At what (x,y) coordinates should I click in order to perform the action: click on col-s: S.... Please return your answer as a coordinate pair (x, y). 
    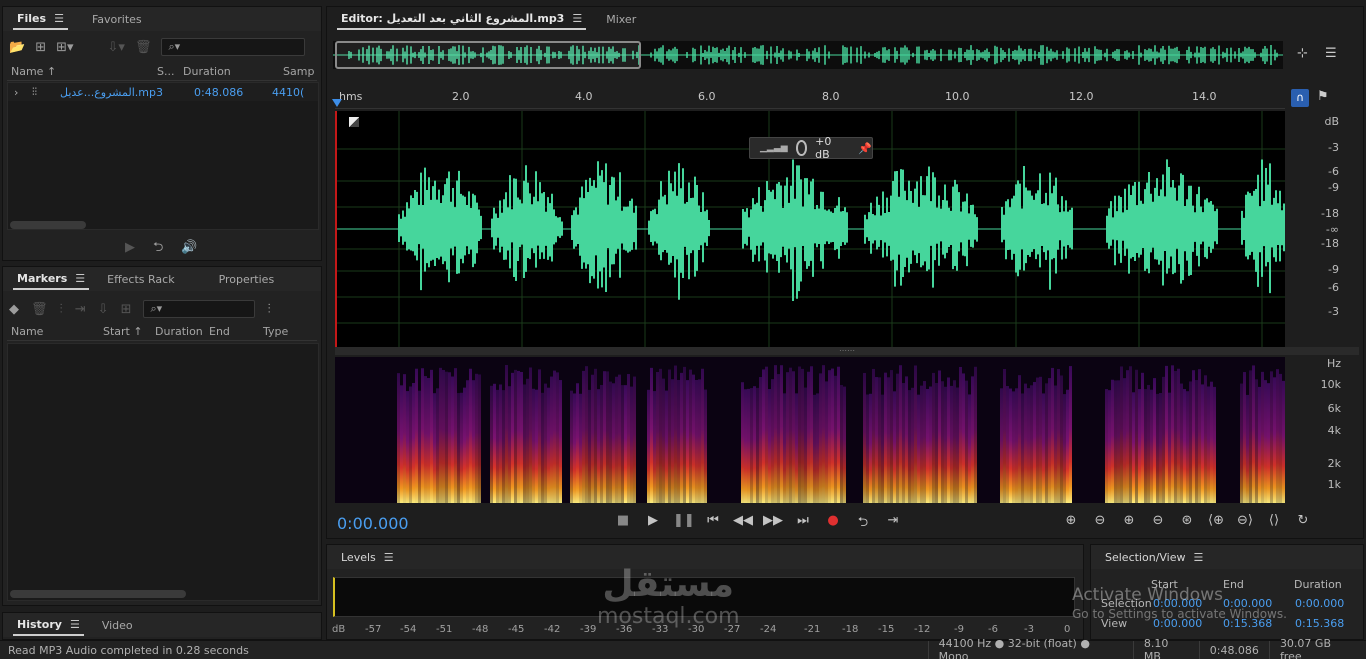
    Looking at the image, I should click on (166, 71).